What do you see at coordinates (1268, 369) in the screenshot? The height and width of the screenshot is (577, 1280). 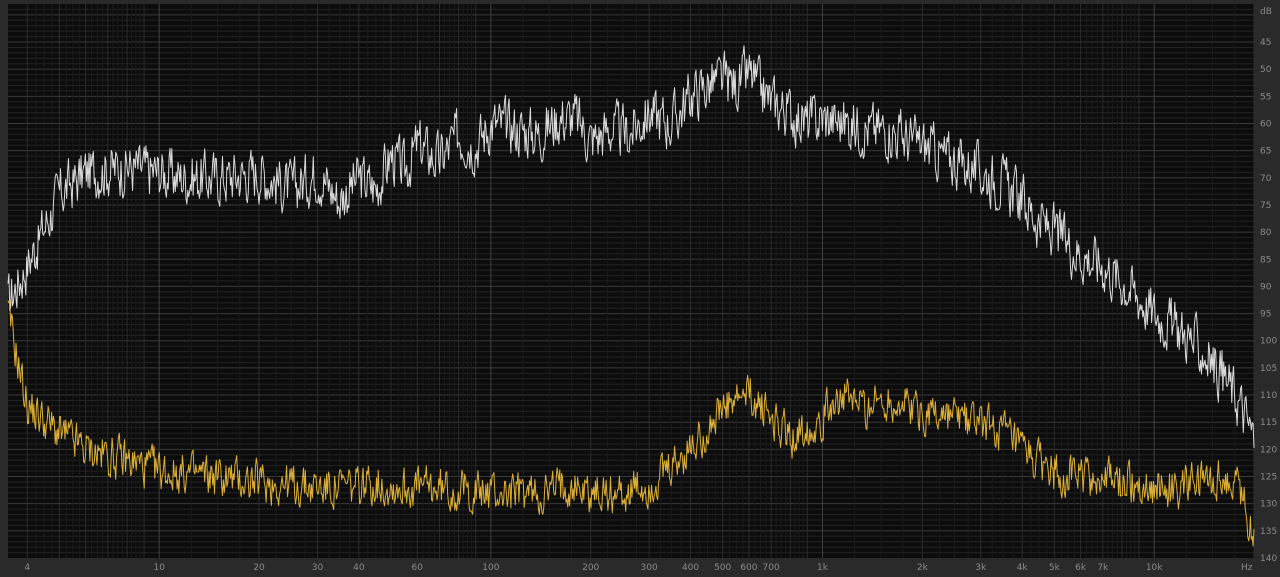 I see `y-tick-label: 105` at bounding box center [1268, 369].